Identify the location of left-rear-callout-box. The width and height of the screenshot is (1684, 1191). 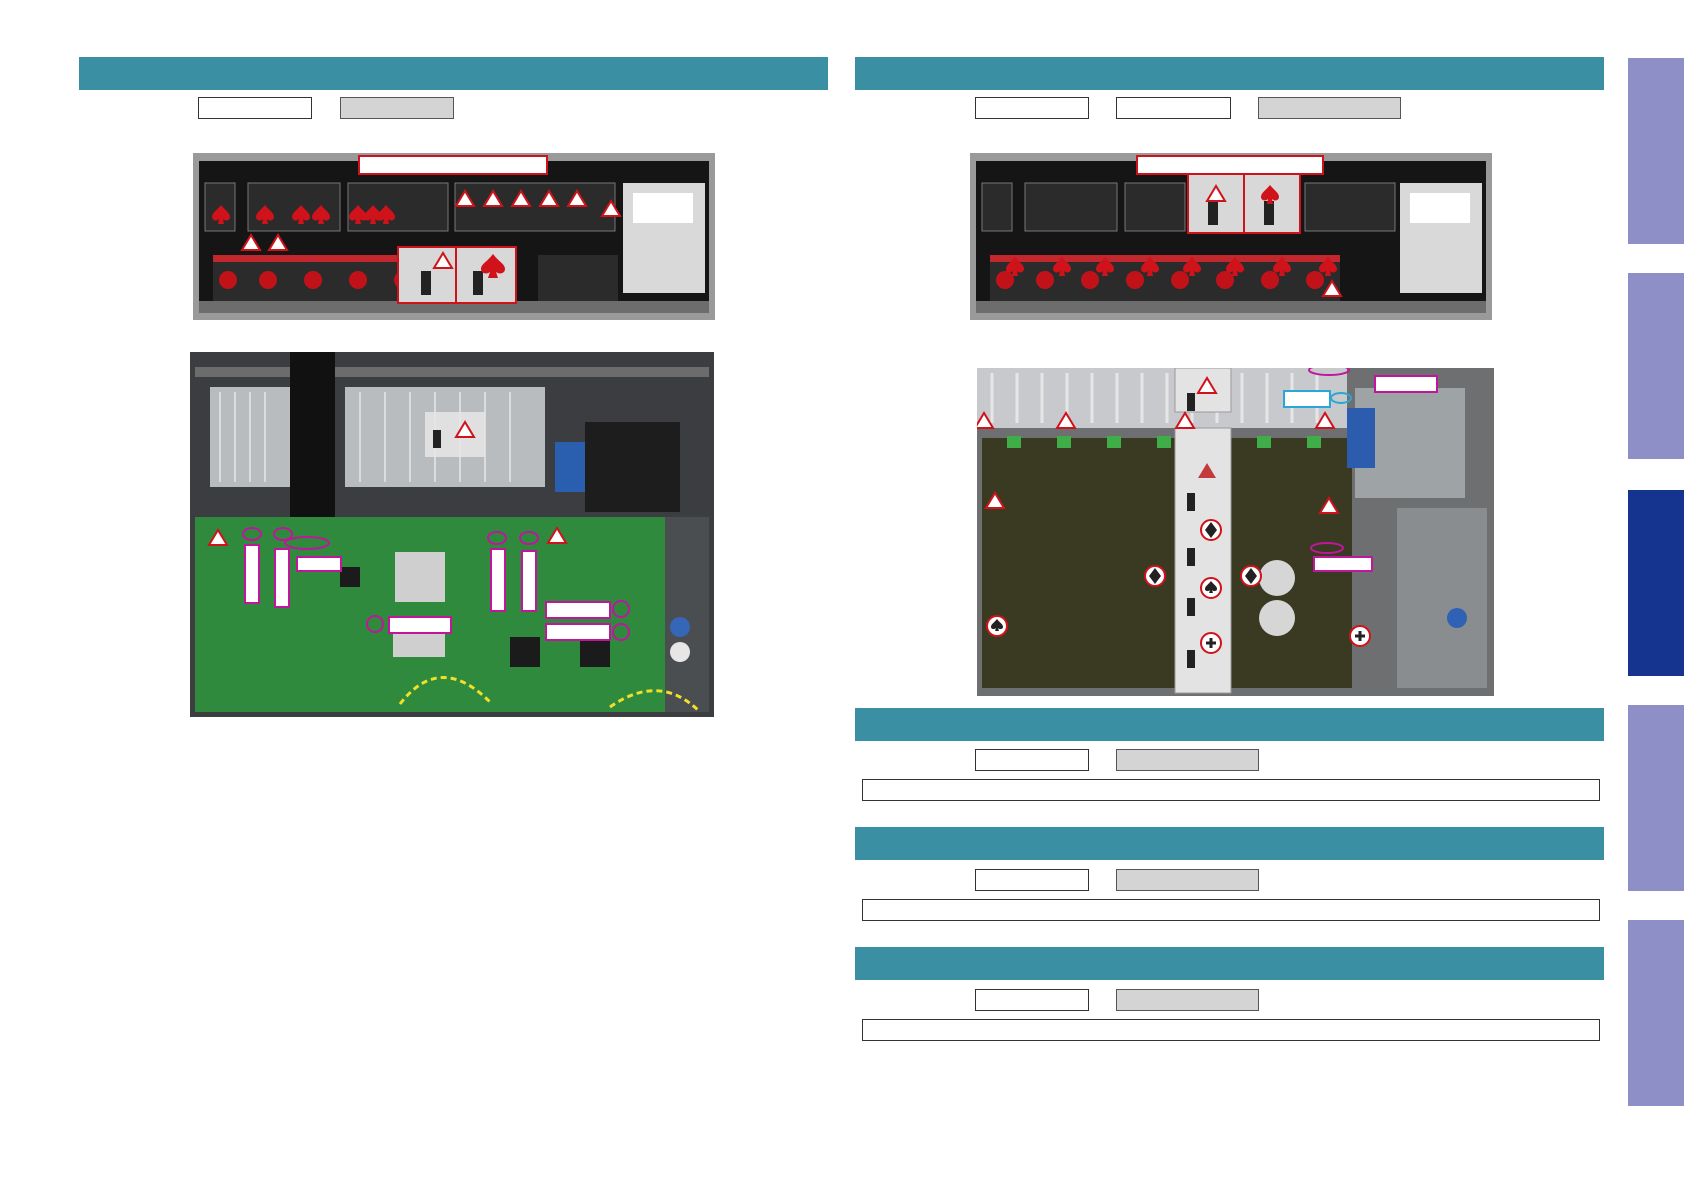
(453, 165).